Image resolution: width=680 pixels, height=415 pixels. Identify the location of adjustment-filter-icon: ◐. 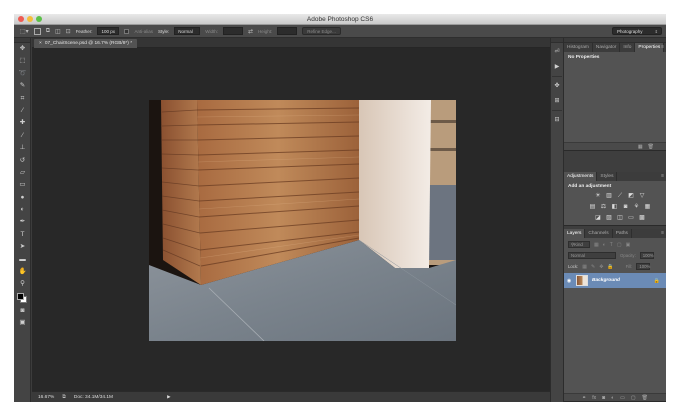
(604, 245).